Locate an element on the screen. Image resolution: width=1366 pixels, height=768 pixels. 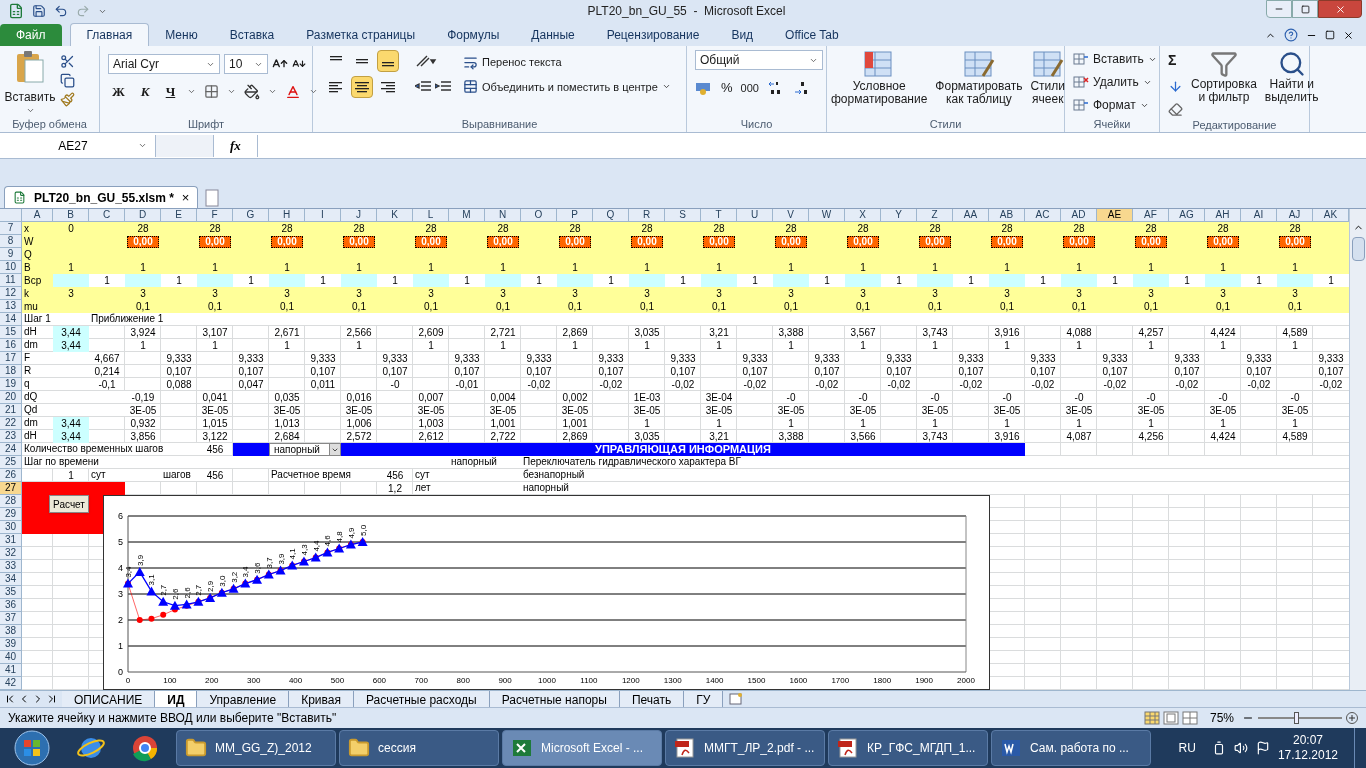
row-header: 8 is located at coordinates (11, 241).